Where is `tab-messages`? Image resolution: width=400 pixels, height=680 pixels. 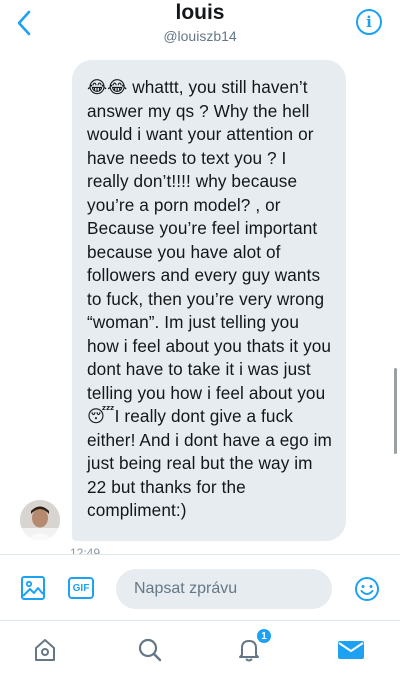
tab-messages is located at coordinates (351, 650).